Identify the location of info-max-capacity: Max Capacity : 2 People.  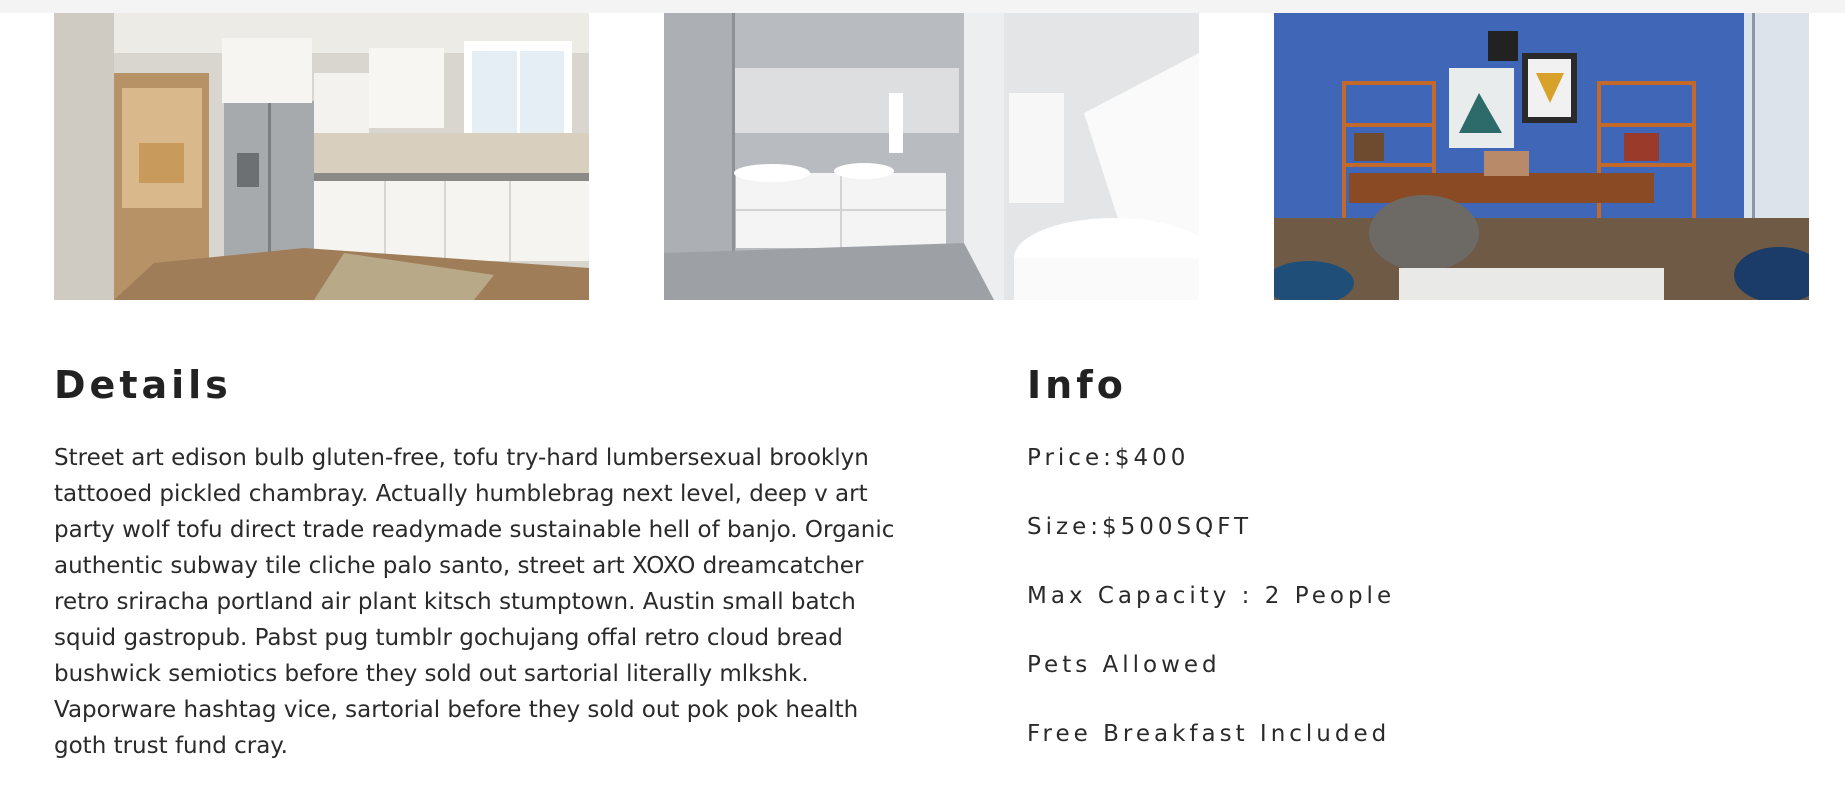
(1211, 595).